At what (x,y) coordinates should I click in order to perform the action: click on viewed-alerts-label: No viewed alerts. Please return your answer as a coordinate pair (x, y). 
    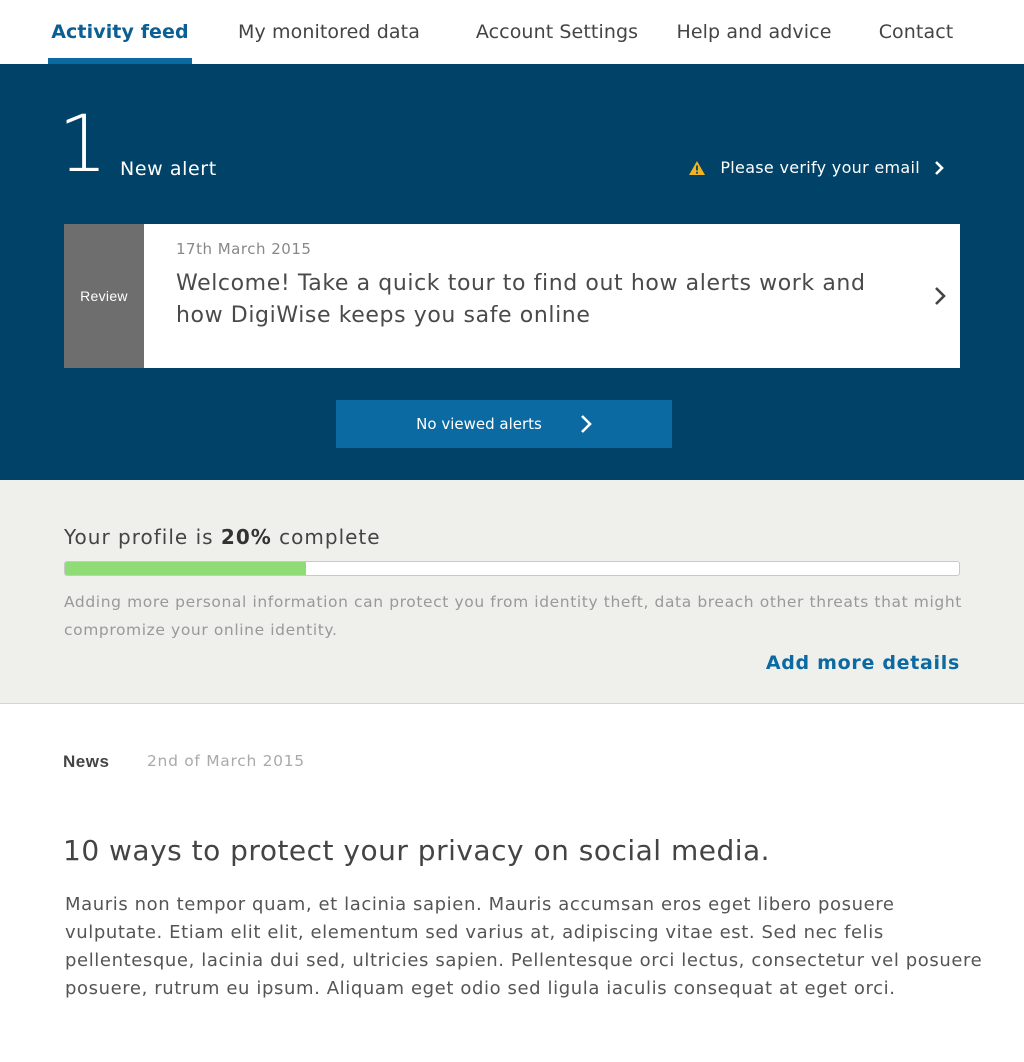
    Looking at the image, I should click on (479, 424).